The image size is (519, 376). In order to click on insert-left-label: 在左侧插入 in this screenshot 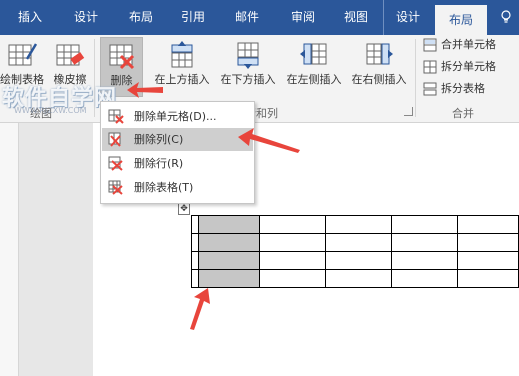, I will do `click(314, 79)`.